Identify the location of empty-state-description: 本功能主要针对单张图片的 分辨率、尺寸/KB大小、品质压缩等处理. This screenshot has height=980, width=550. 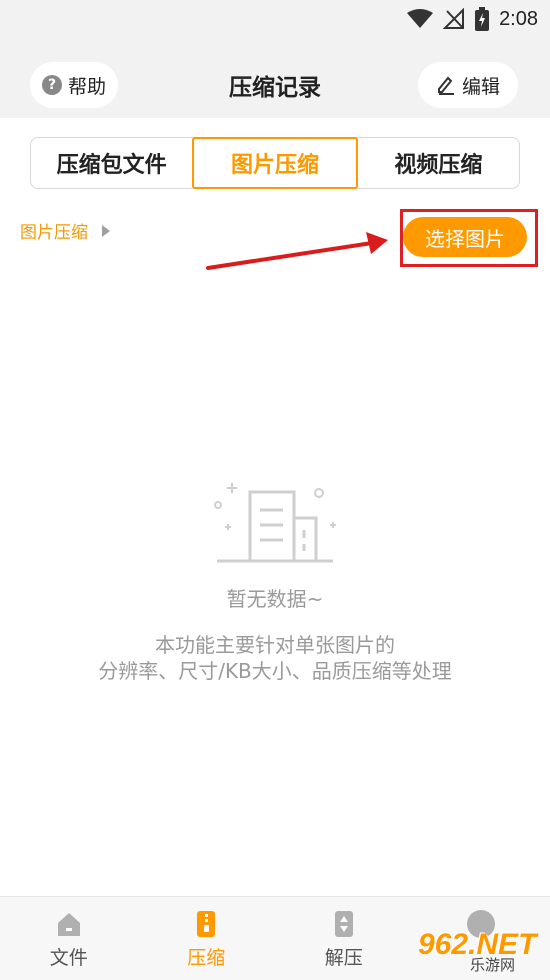
(275, 658).